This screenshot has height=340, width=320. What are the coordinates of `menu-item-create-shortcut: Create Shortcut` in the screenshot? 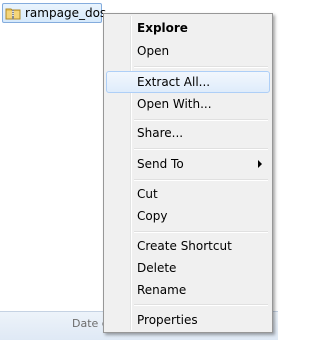 It's located at (188, 246).